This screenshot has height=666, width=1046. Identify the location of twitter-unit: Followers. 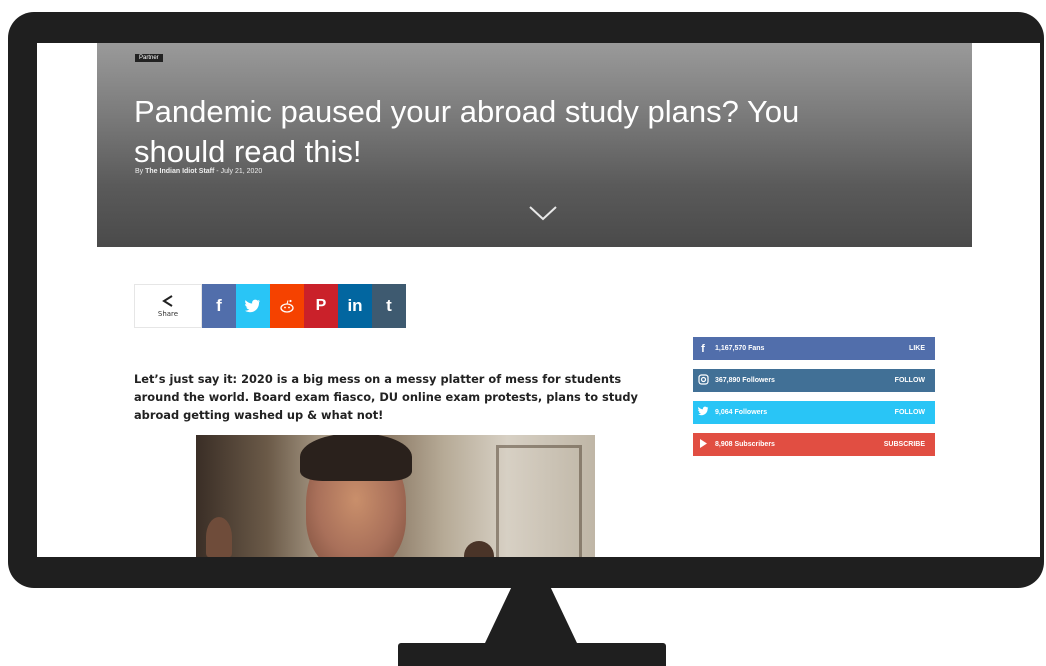
(751, 412).